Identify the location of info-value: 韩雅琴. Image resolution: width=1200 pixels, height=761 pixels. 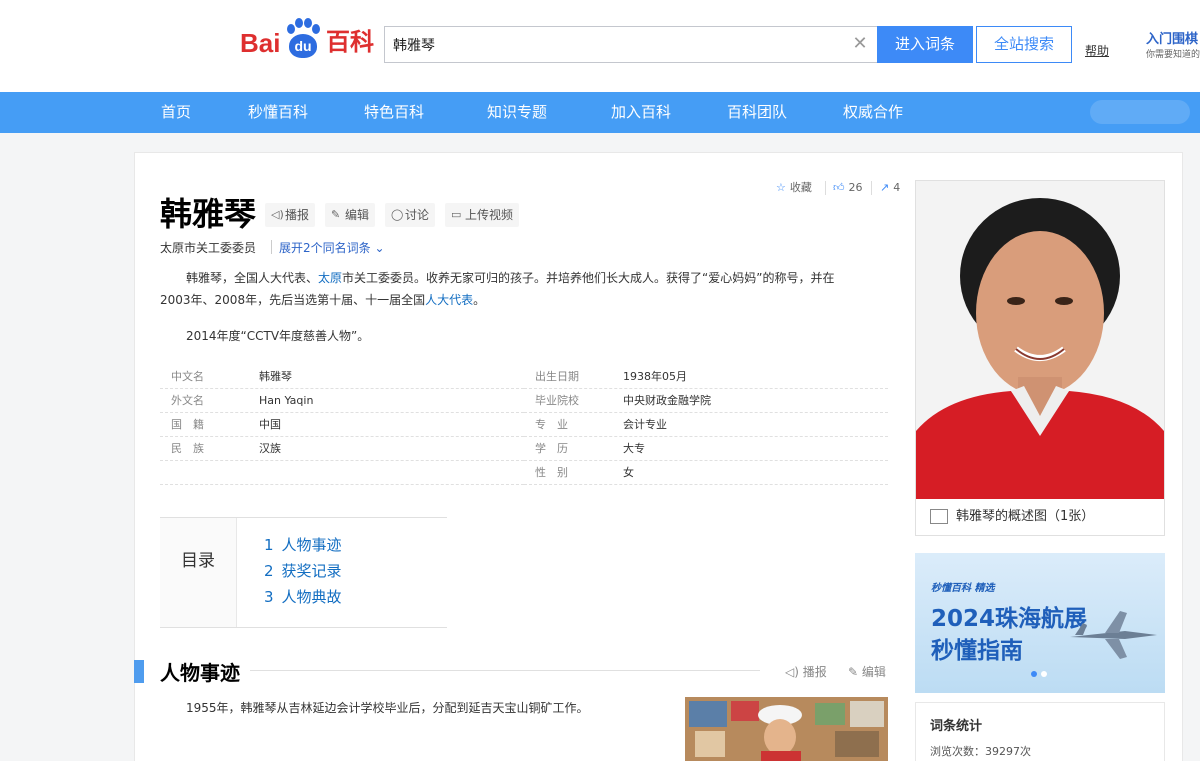
(275, 376).